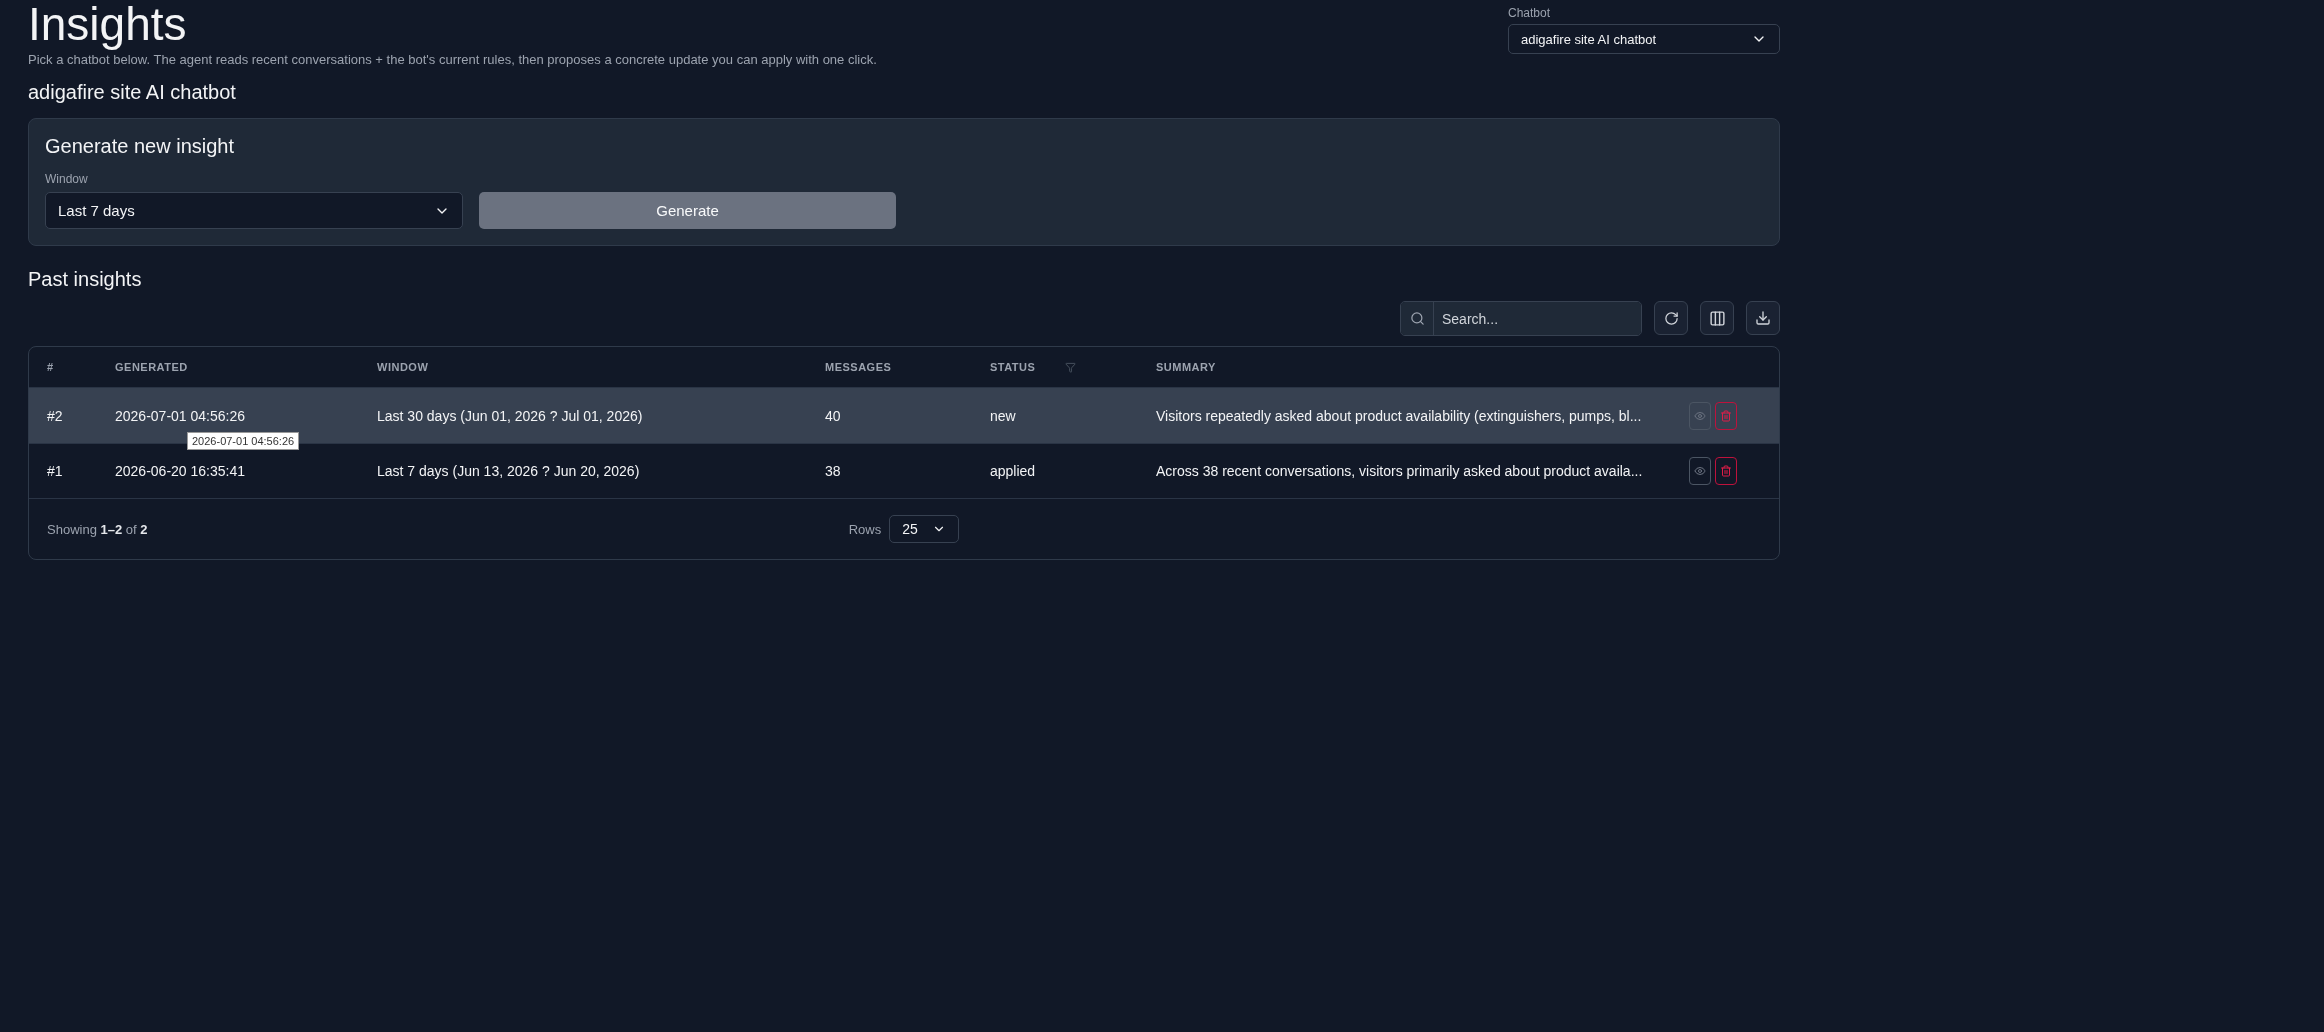 This screenshot has width=2324, height=1032. What do you see at coordinates (1417, 318) in the screenshot?
I see `search-icon` at bounding box center [1417, 318].